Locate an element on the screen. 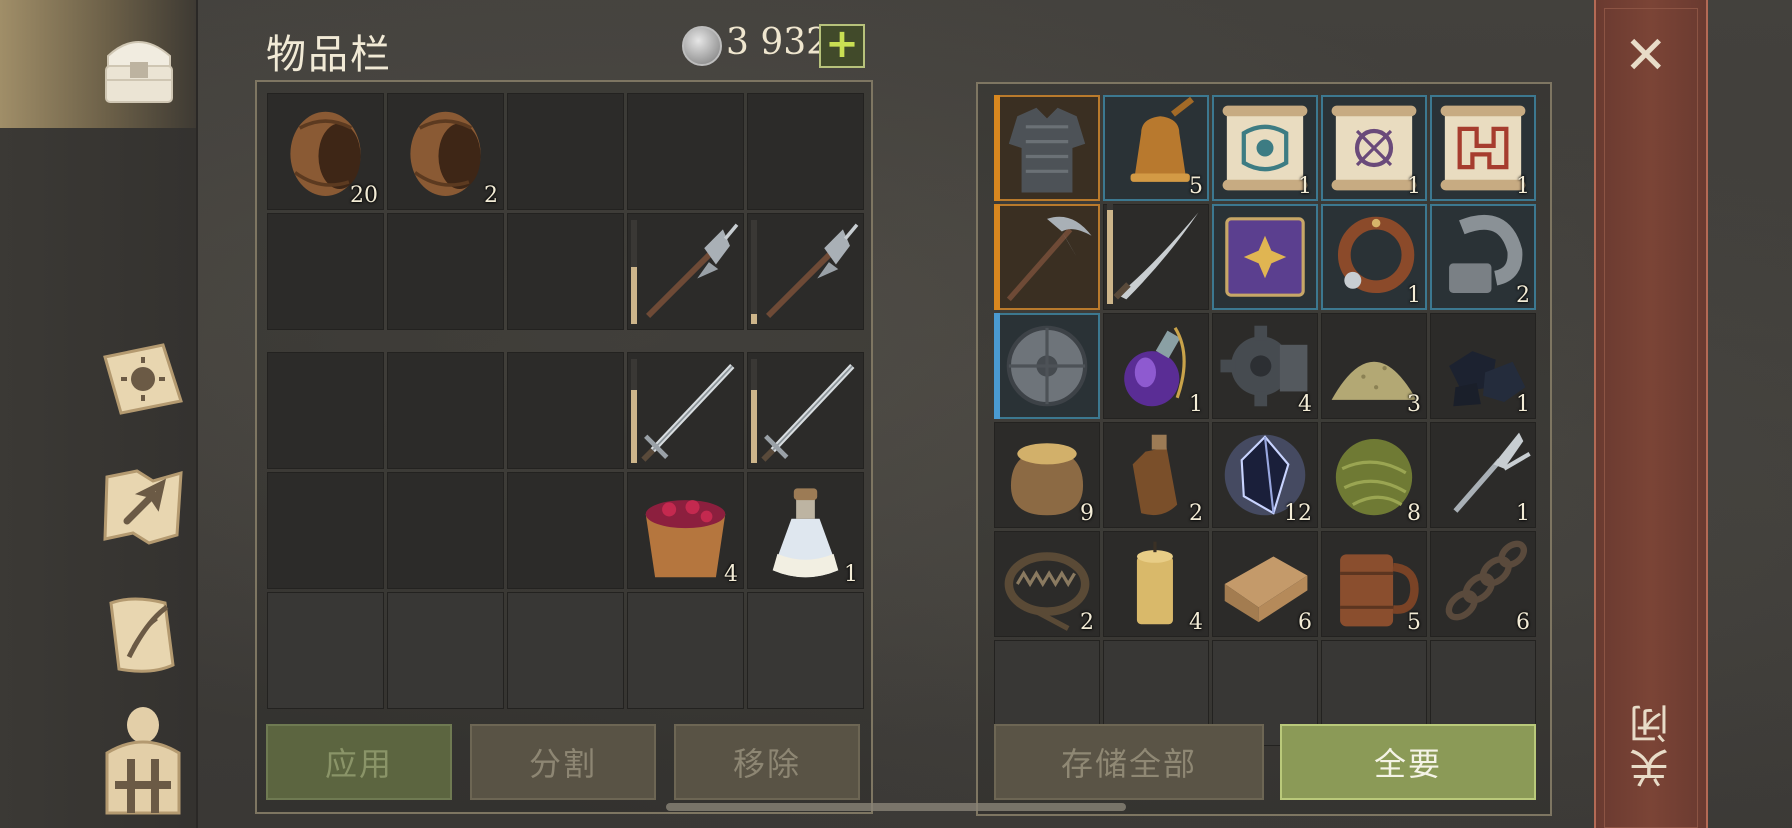 The width and height of the screenshot is (1792, 828). silver-coin-icon is located at coordinates (702, 46).